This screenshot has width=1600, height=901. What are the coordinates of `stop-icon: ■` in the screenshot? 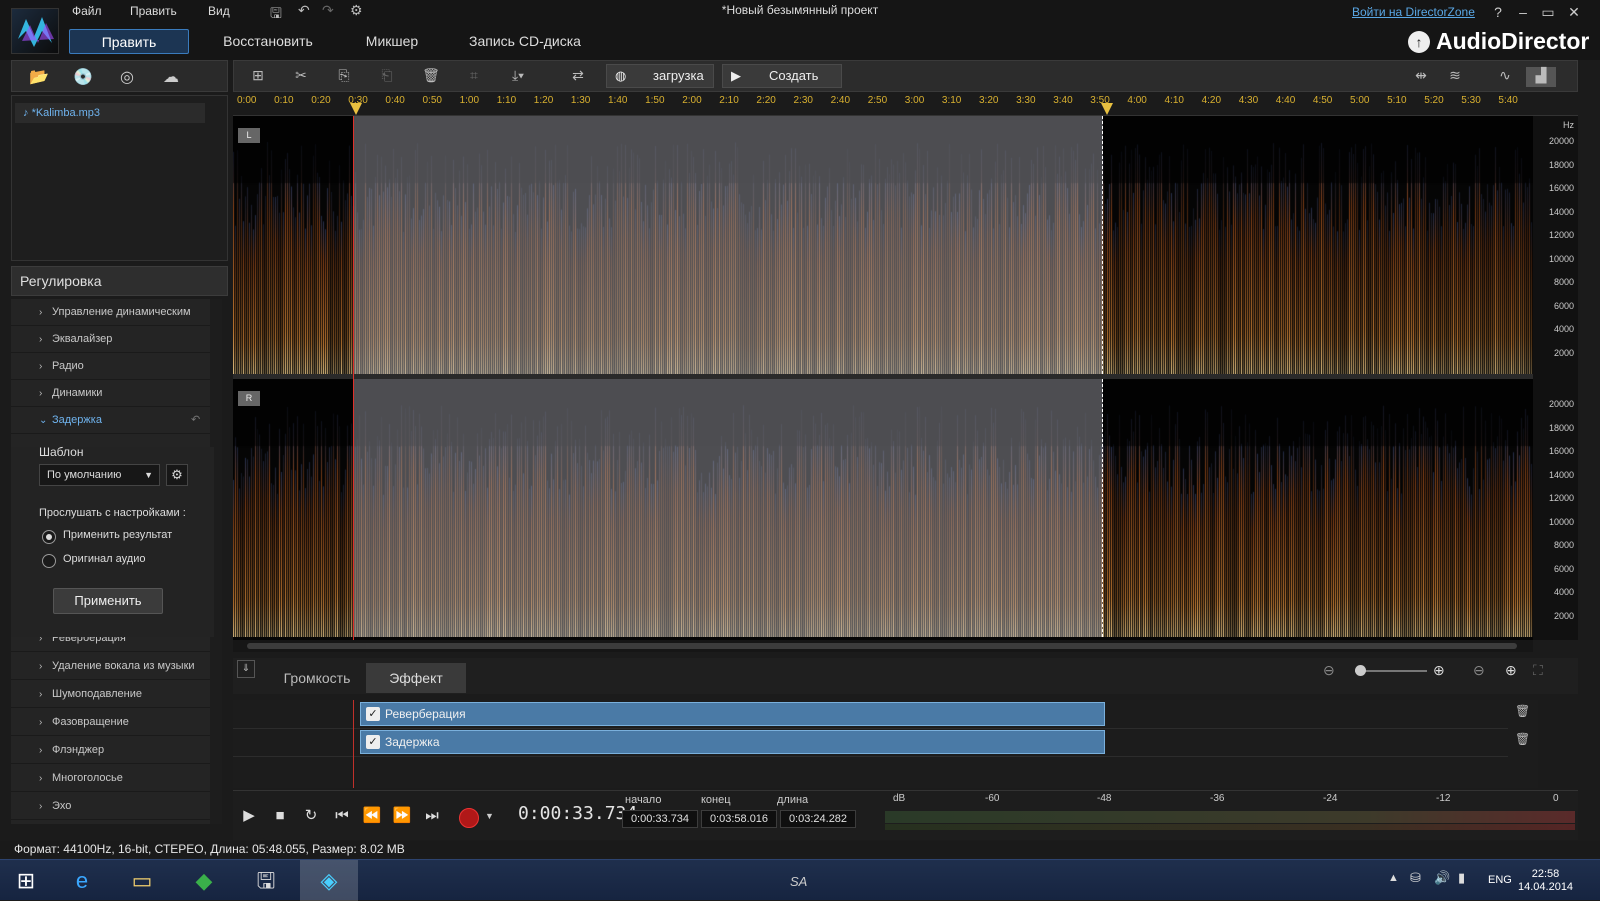 It's located at (280, 816).